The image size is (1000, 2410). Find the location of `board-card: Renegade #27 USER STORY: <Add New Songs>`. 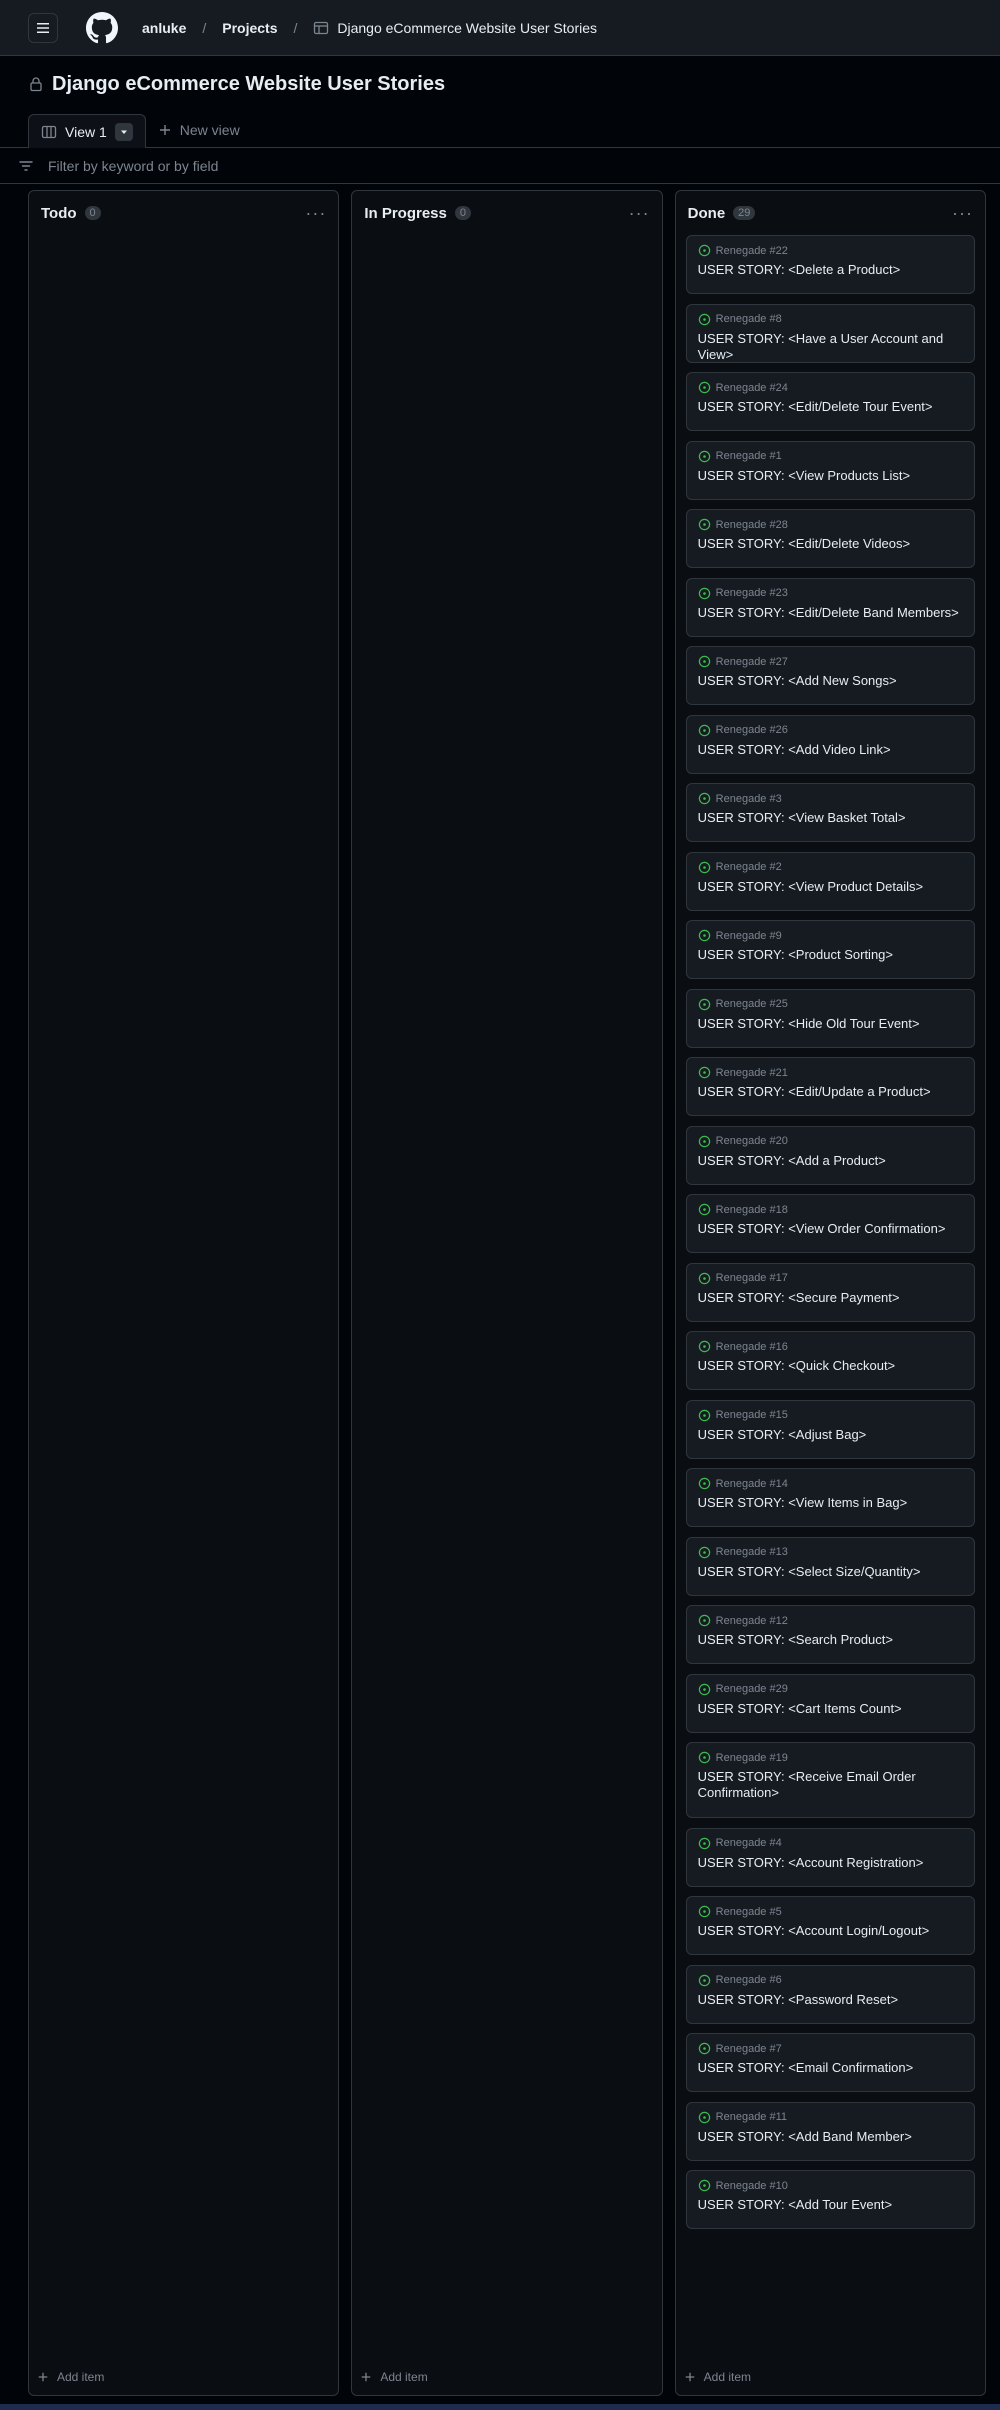

board-card: Renegade #27 USER STORY: <Add New Songs> is located at coordinates (830, 675).